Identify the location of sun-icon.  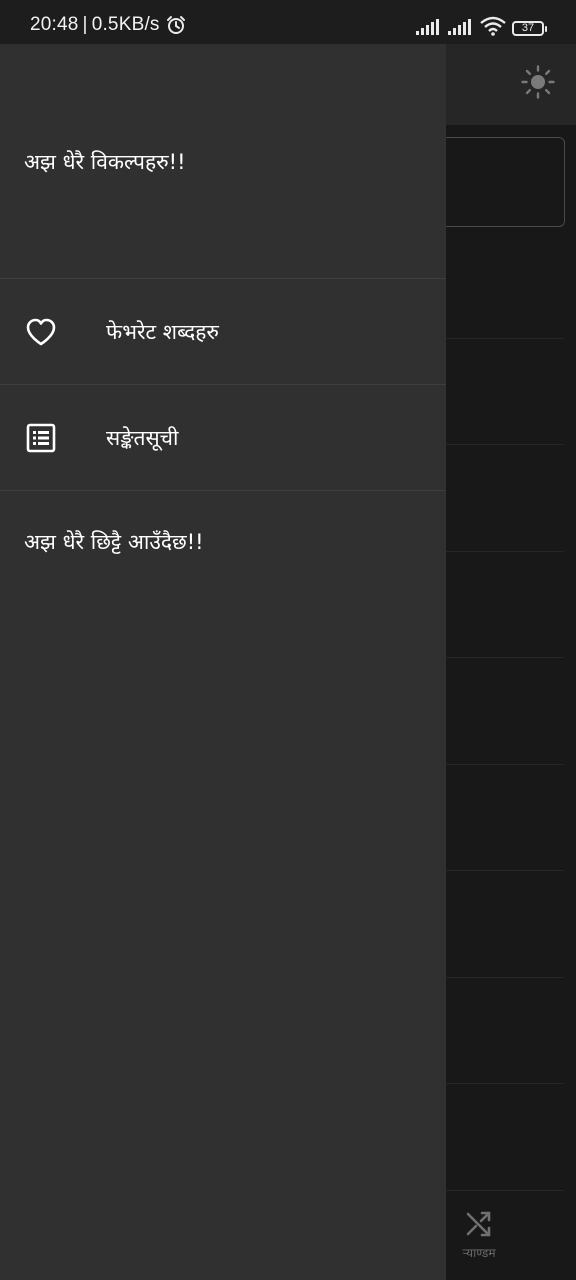
(538, 84).